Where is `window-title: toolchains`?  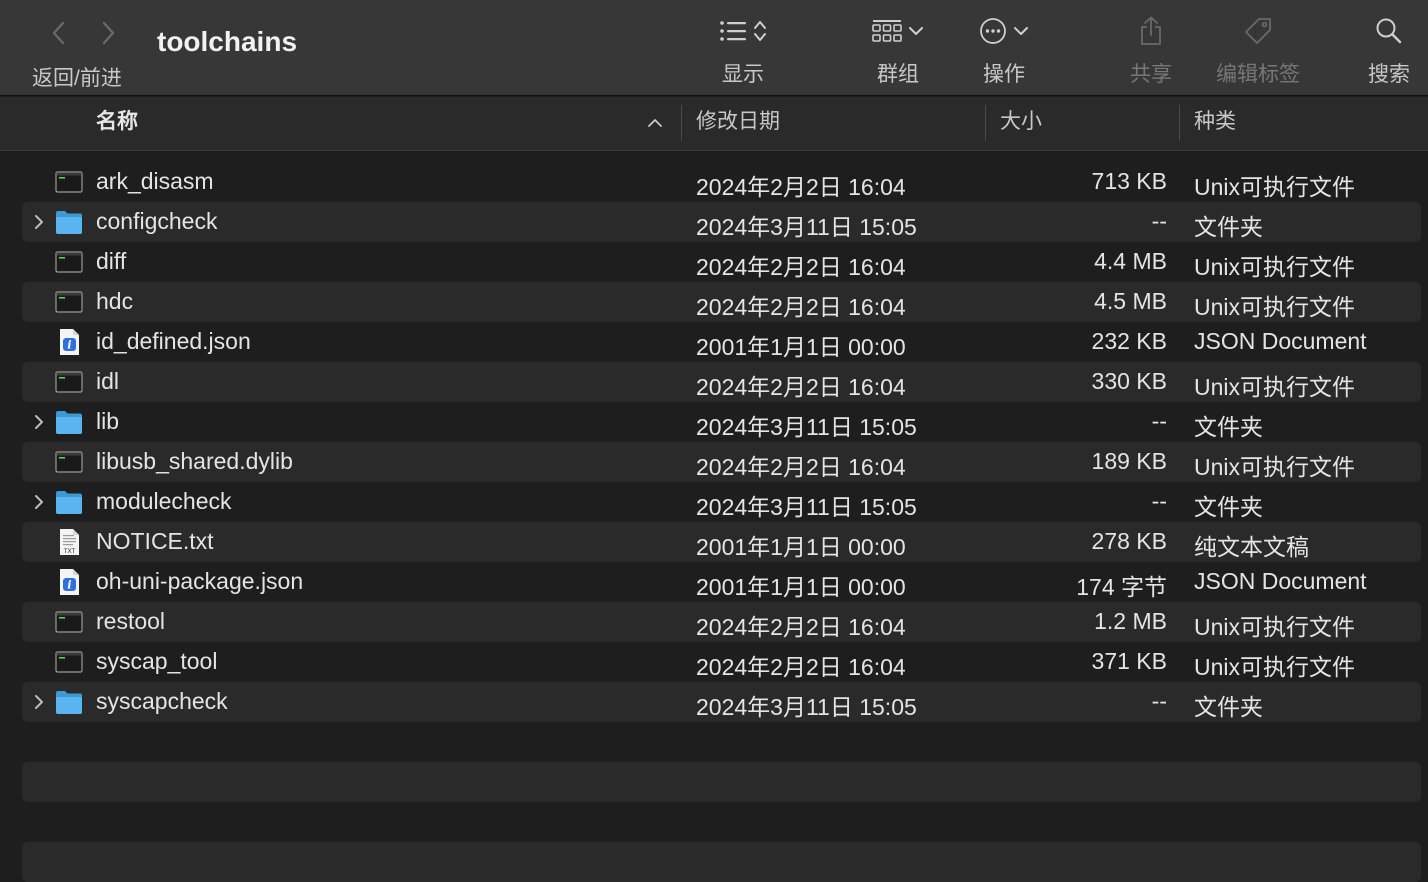
window-title: toolchains is located at coordinates (227, 41).